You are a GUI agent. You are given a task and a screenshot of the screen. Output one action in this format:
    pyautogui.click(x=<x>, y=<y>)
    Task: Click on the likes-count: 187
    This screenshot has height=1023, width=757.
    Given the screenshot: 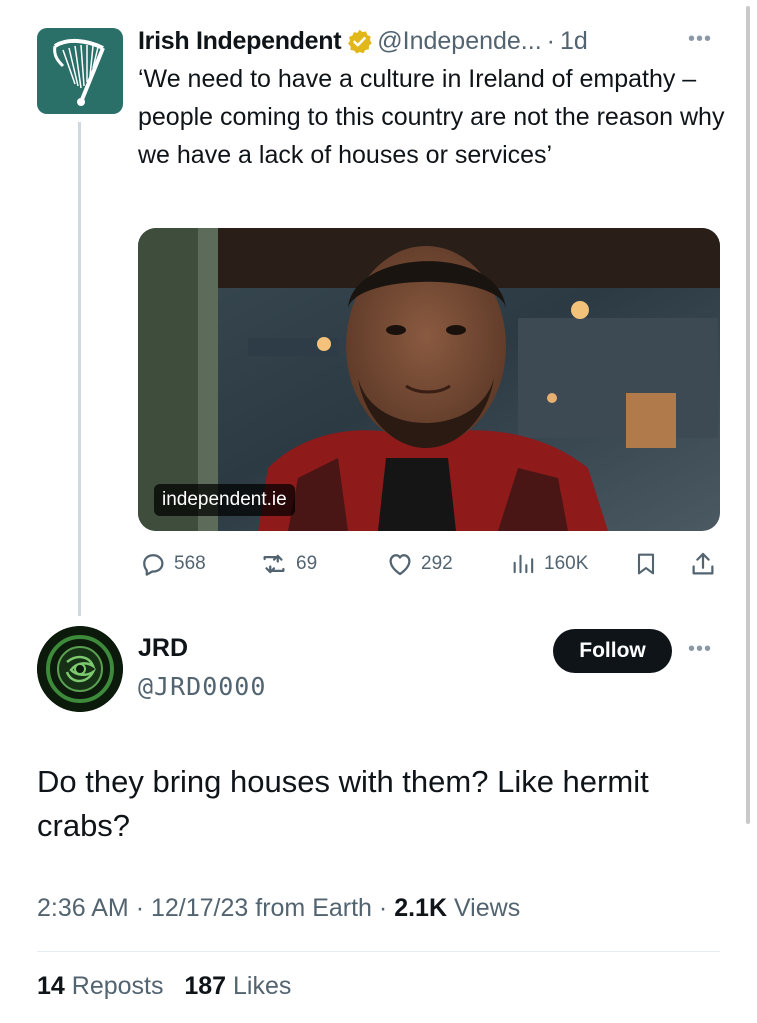 What is the action you would take?
    pyautogui.click(x=205, y=986)
    